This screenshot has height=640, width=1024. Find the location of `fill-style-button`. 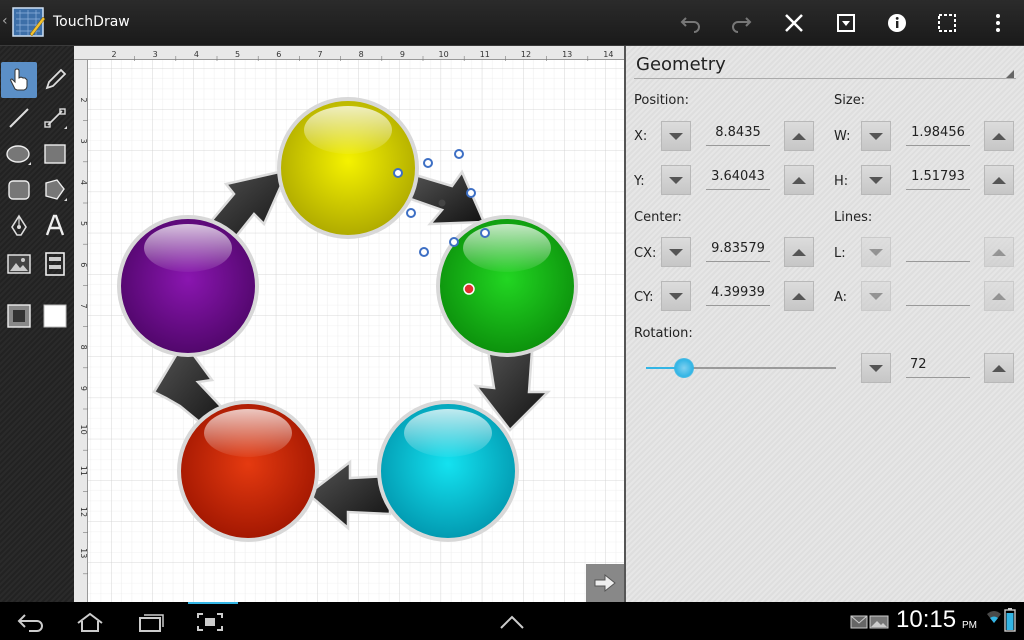

fill-style-button is located at coordinates (55, 316).